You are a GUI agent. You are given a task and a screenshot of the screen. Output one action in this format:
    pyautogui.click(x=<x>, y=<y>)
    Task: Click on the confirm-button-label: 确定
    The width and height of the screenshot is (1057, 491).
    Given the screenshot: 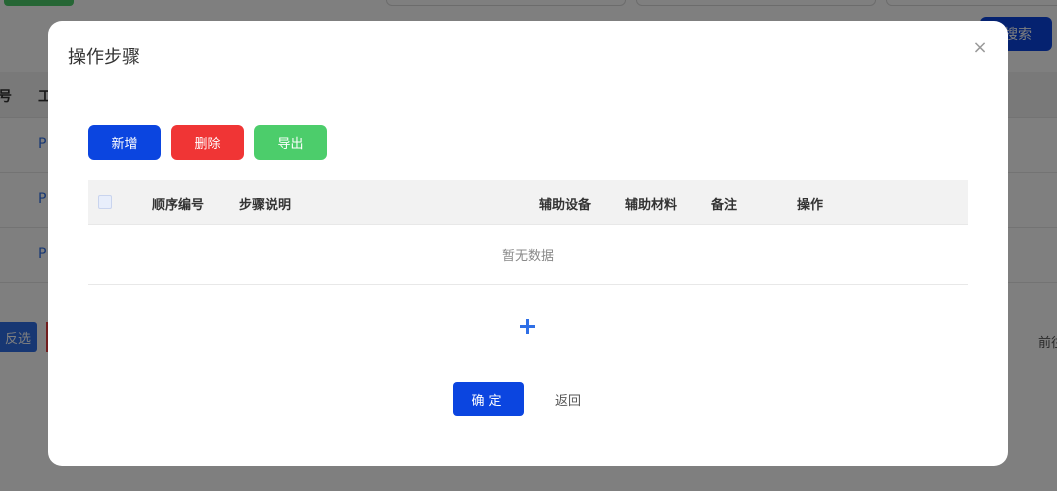 What is the action you would take?
    pyautogui.click(x=488, y=401)
    